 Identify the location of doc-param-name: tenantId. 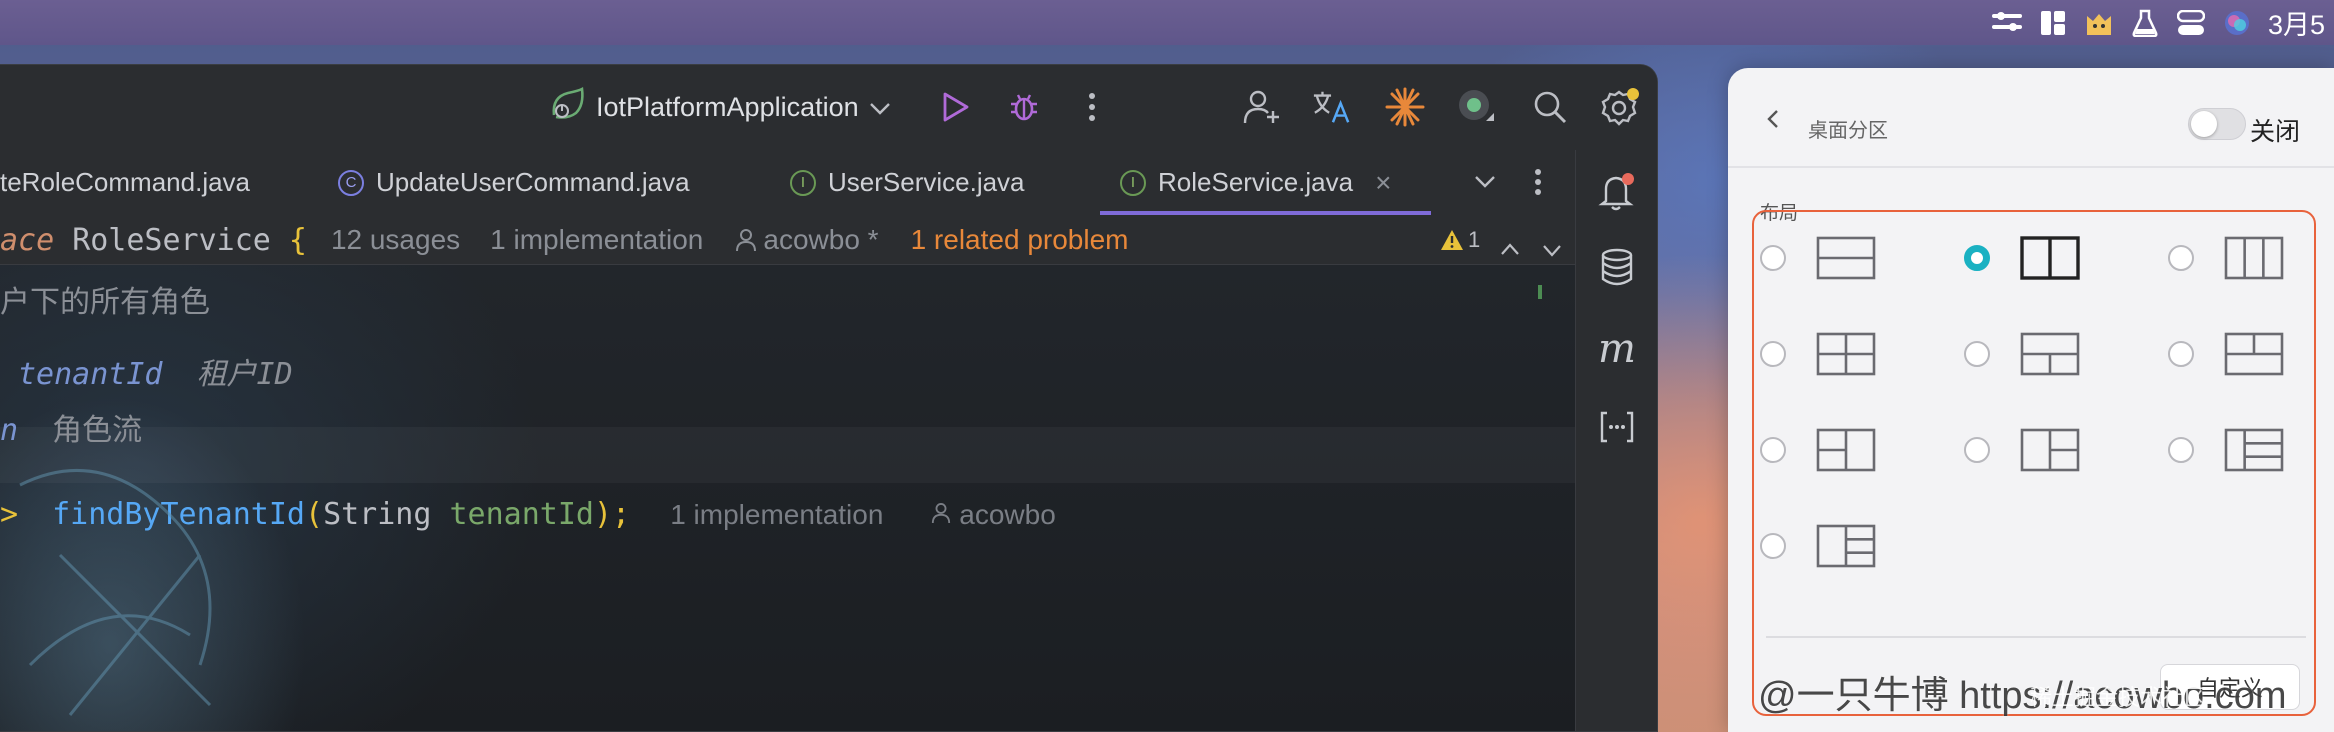
(90, 374).